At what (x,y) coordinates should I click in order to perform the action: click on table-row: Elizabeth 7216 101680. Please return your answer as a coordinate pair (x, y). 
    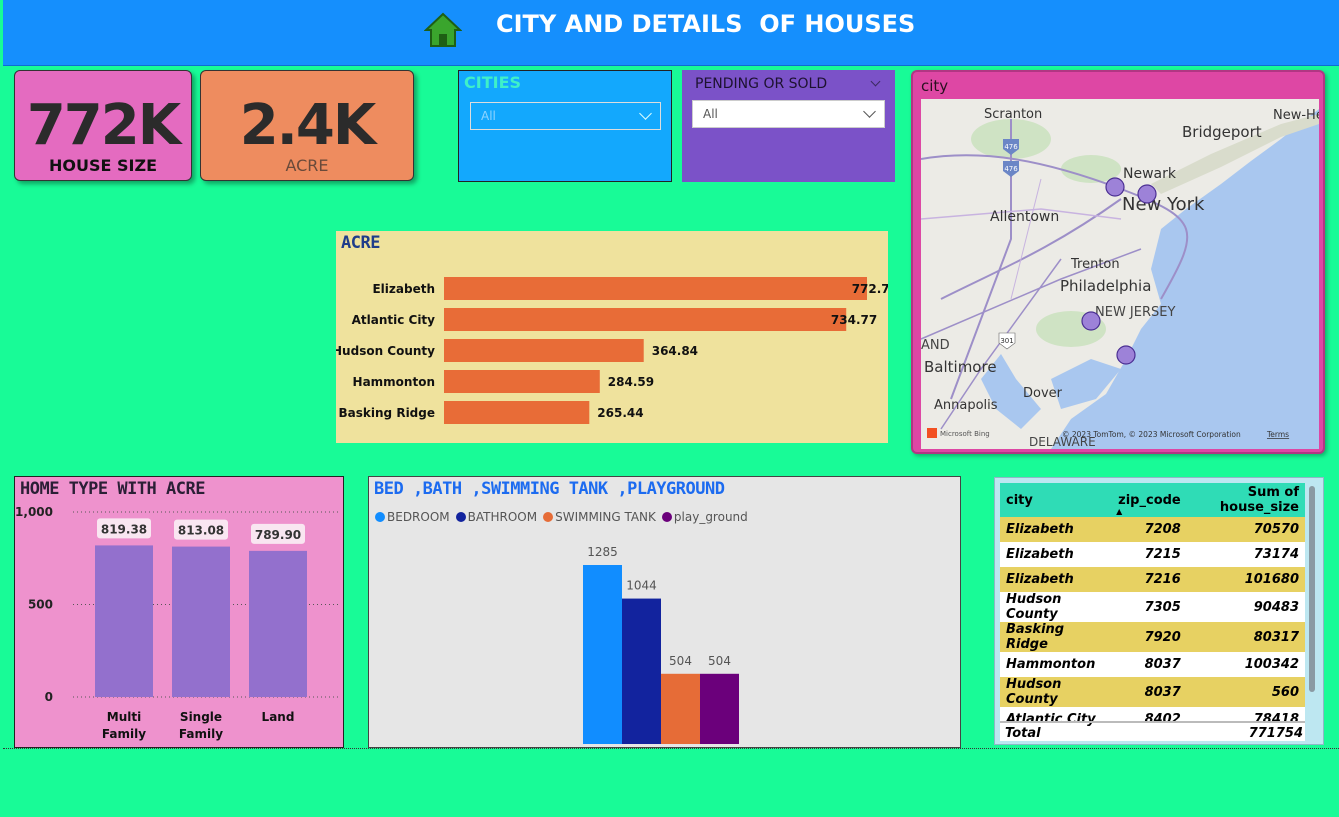
    Looking at the image, I should click on (1152, 579).